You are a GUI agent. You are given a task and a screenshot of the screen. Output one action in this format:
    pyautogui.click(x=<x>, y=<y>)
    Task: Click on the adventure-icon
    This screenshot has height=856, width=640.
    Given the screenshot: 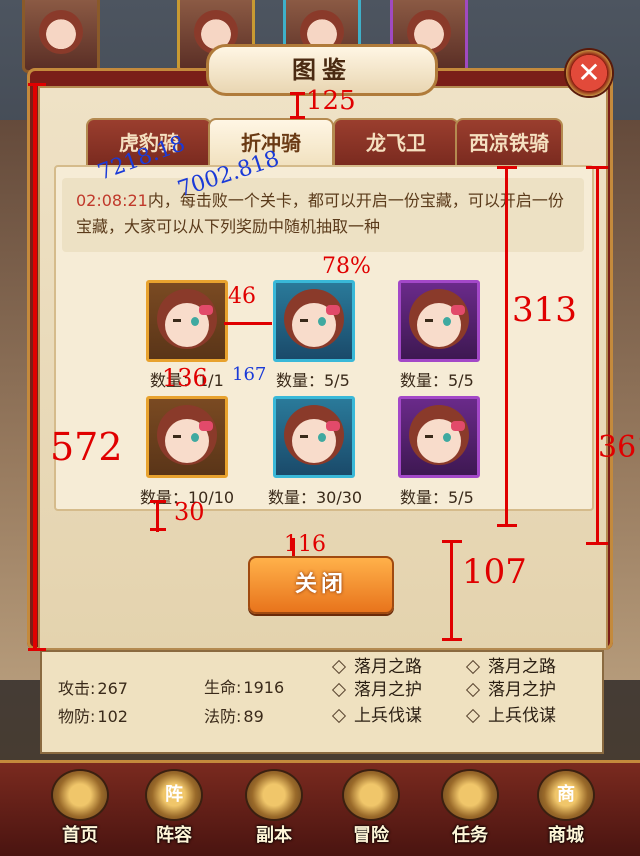 What is the action you would take?
    pyautogui.click(x=371, y=795)
    